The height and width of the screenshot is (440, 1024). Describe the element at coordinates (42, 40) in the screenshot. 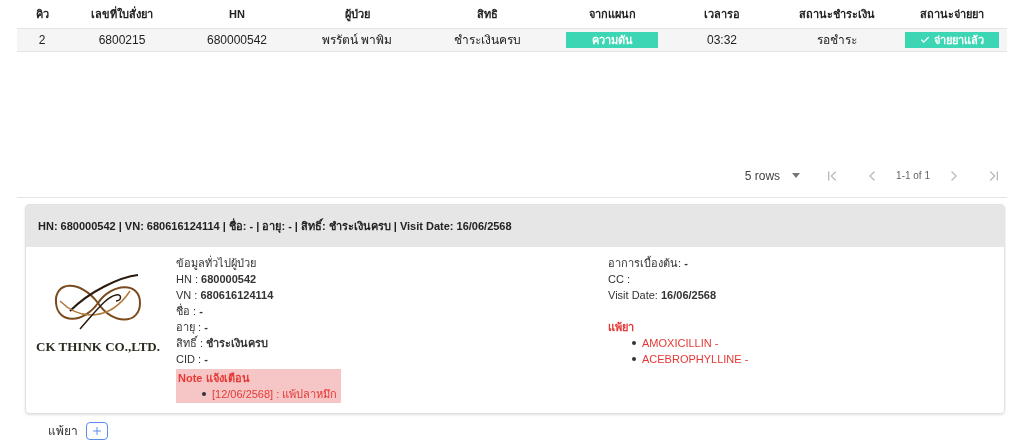

I see `table-cell-text: 2` at that location.